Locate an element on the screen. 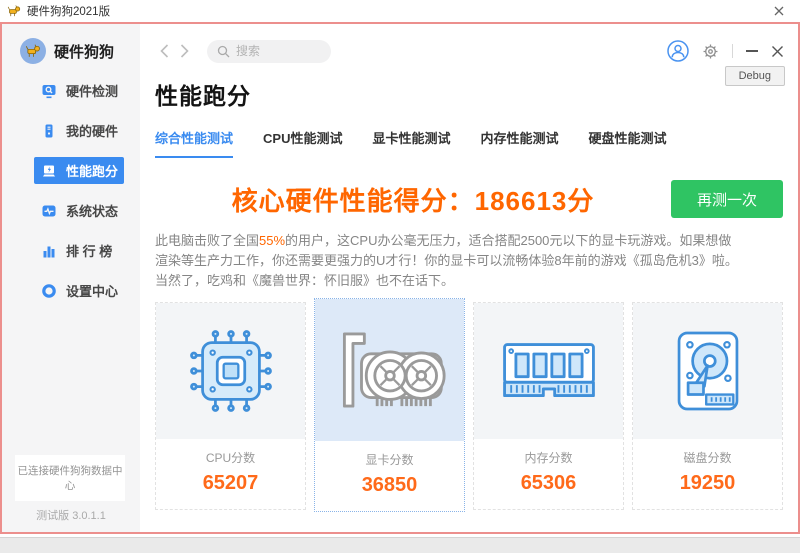  card-label: 磁盘分数 is located at coordinates (707, 458).